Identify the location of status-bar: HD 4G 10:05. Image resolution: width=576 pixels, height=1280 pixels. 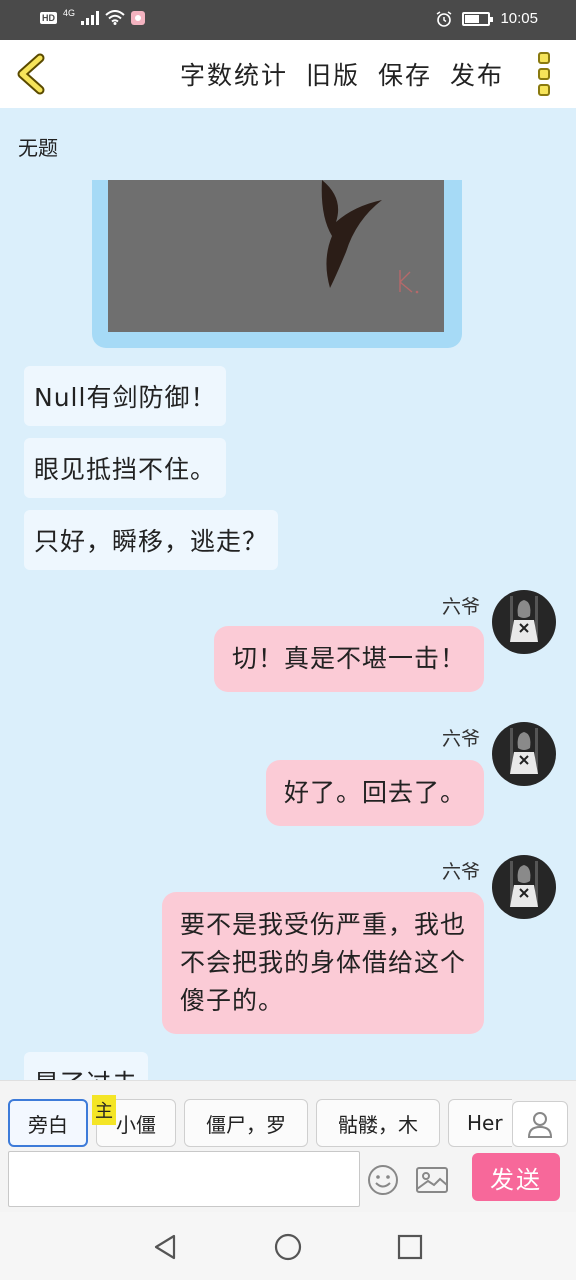
(288, 20).